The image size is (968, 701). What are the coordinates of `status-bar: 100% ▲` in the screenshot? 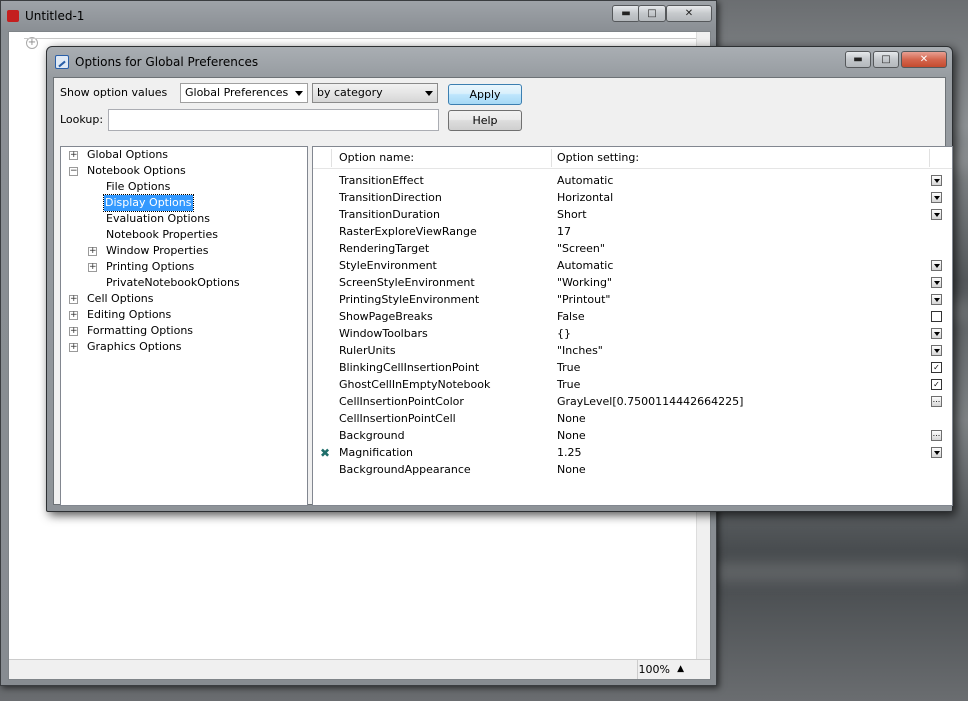 It's located at (359, 669).